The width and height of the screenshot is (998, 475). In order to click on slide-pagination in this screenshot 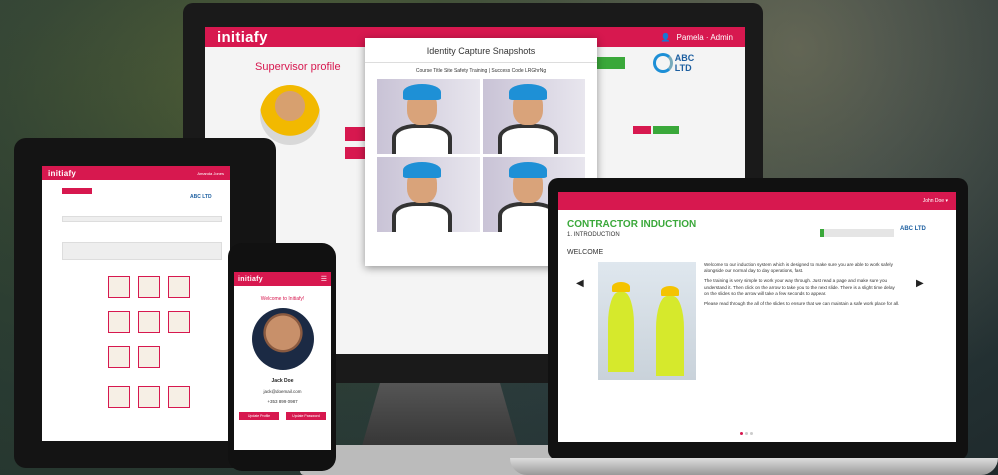, I will do `click(746, 433)`.